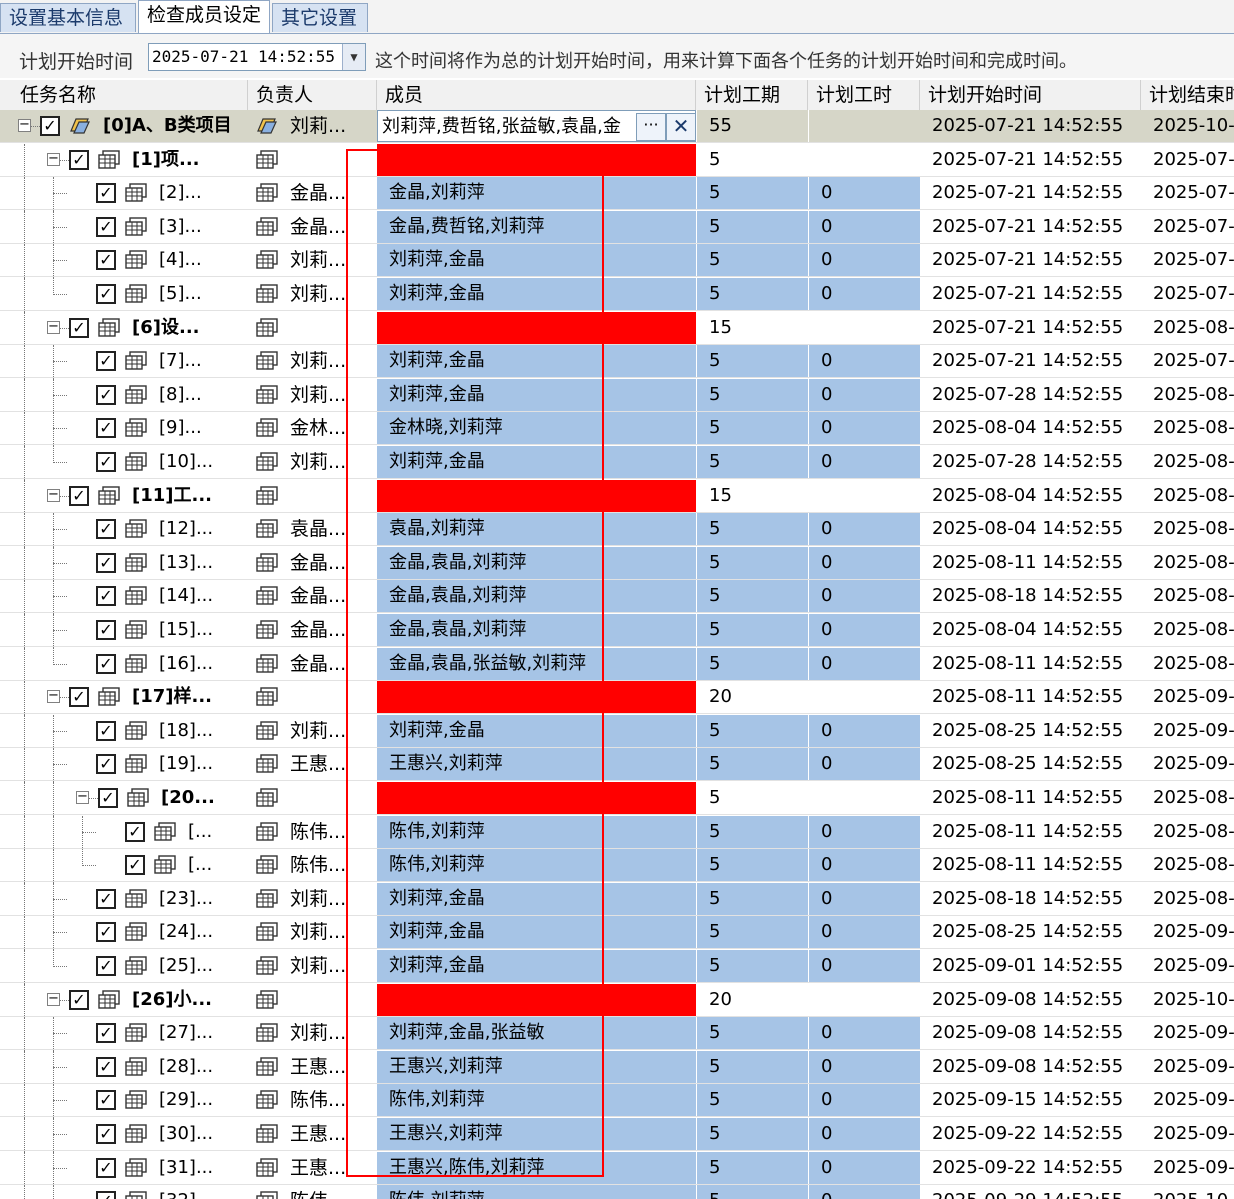 Image resolution: width=1234 pixels, height=1199 pixels. Describe the element at coordinates (68, 17) in the screenshot. I see `tab-basic-info: 设置基本信息` at that location.